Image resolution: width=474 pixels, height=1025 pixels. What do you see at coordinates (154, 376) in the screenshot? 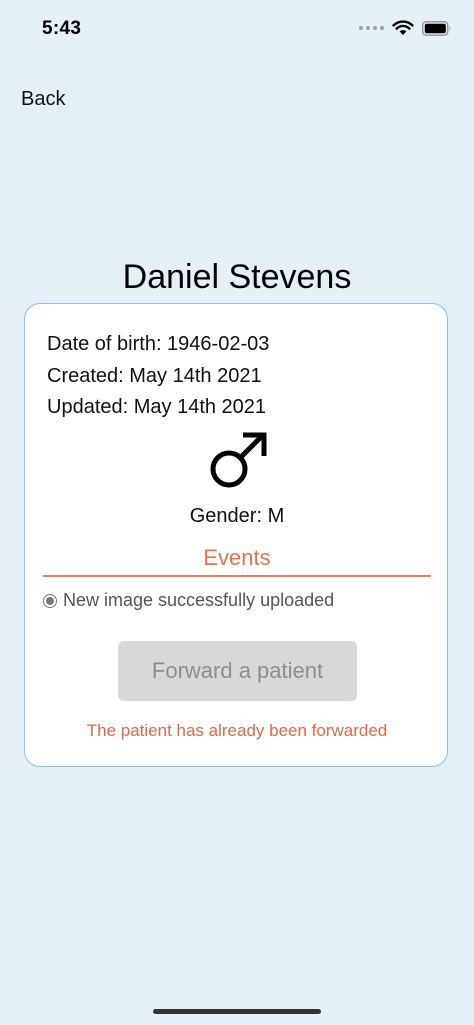
I see `created-date: Created: May 14th 2021` at bounding box center [154, 376].